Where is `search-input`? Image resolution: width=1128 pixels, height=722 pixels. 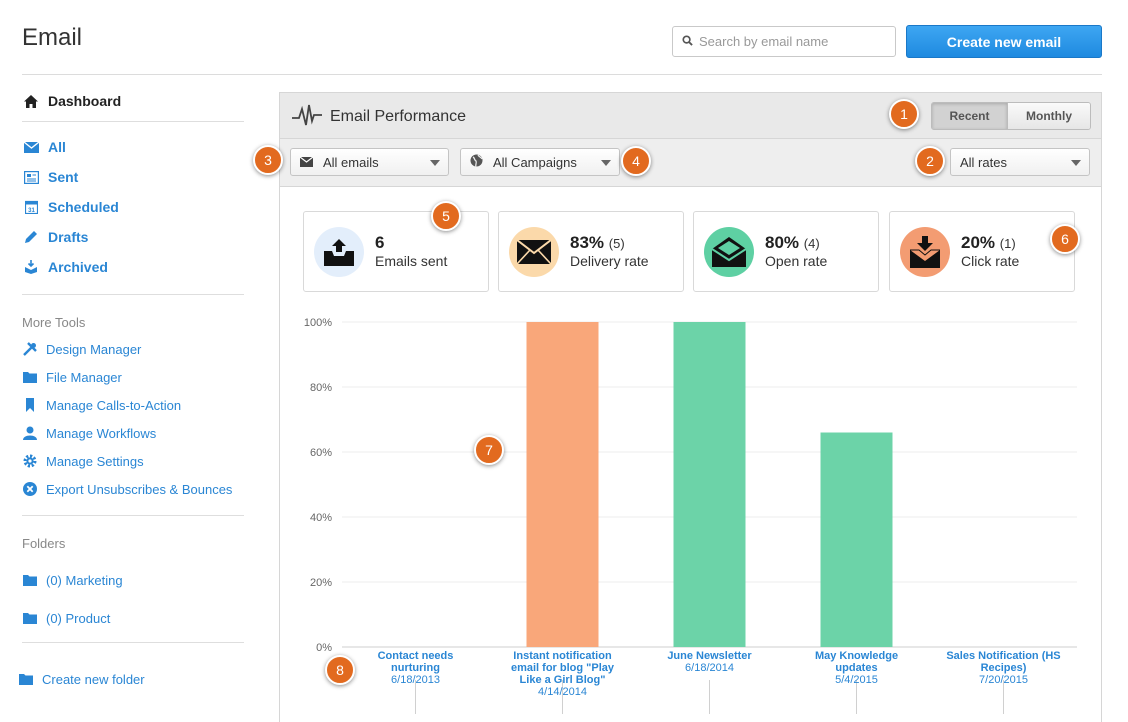 search-input is located at coordinates (794, 41).